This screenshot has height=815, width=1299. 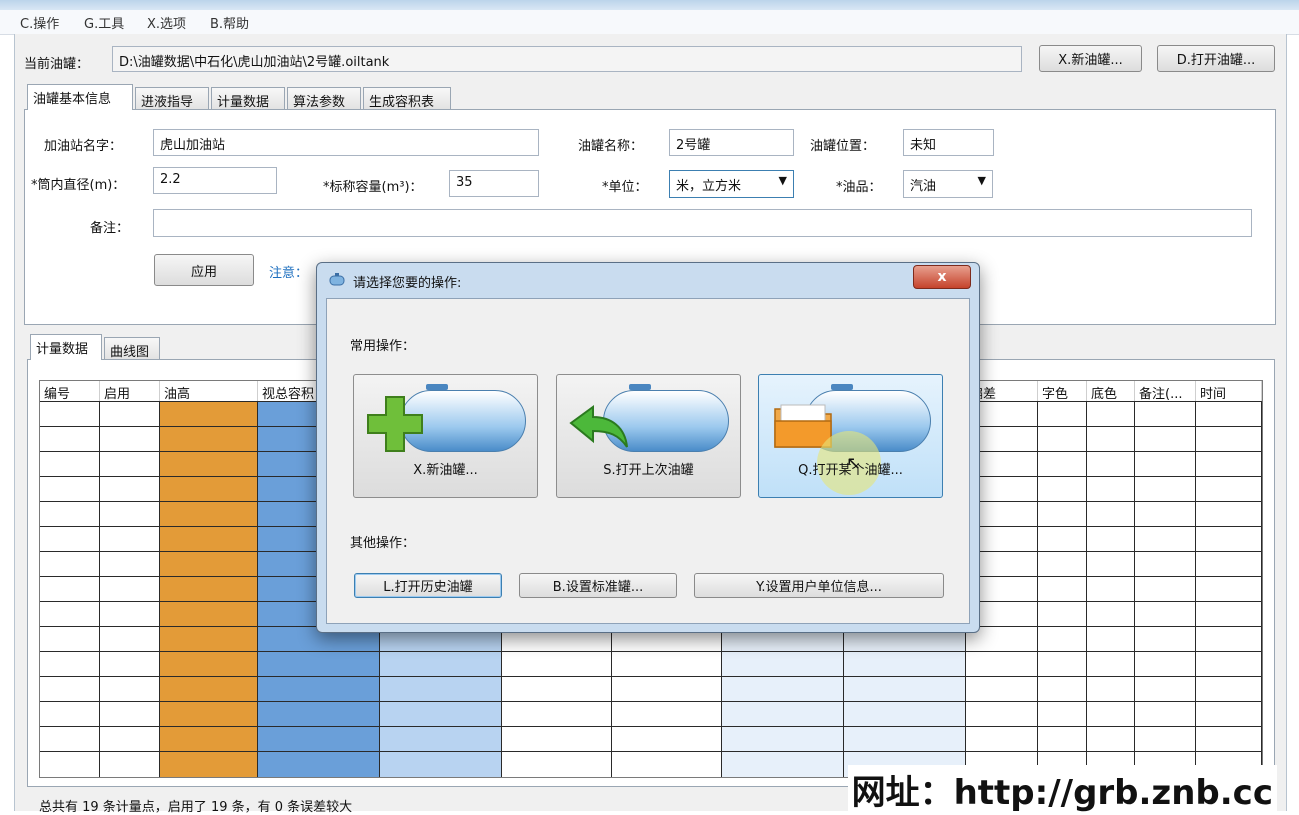 What do you see at coordinates (196, 807) in the screenshot?
I see `grid-status-text: 总共有 19 条计量点，启用了 19 条，有 0 条误差较大` at bounding box center [196, 807].